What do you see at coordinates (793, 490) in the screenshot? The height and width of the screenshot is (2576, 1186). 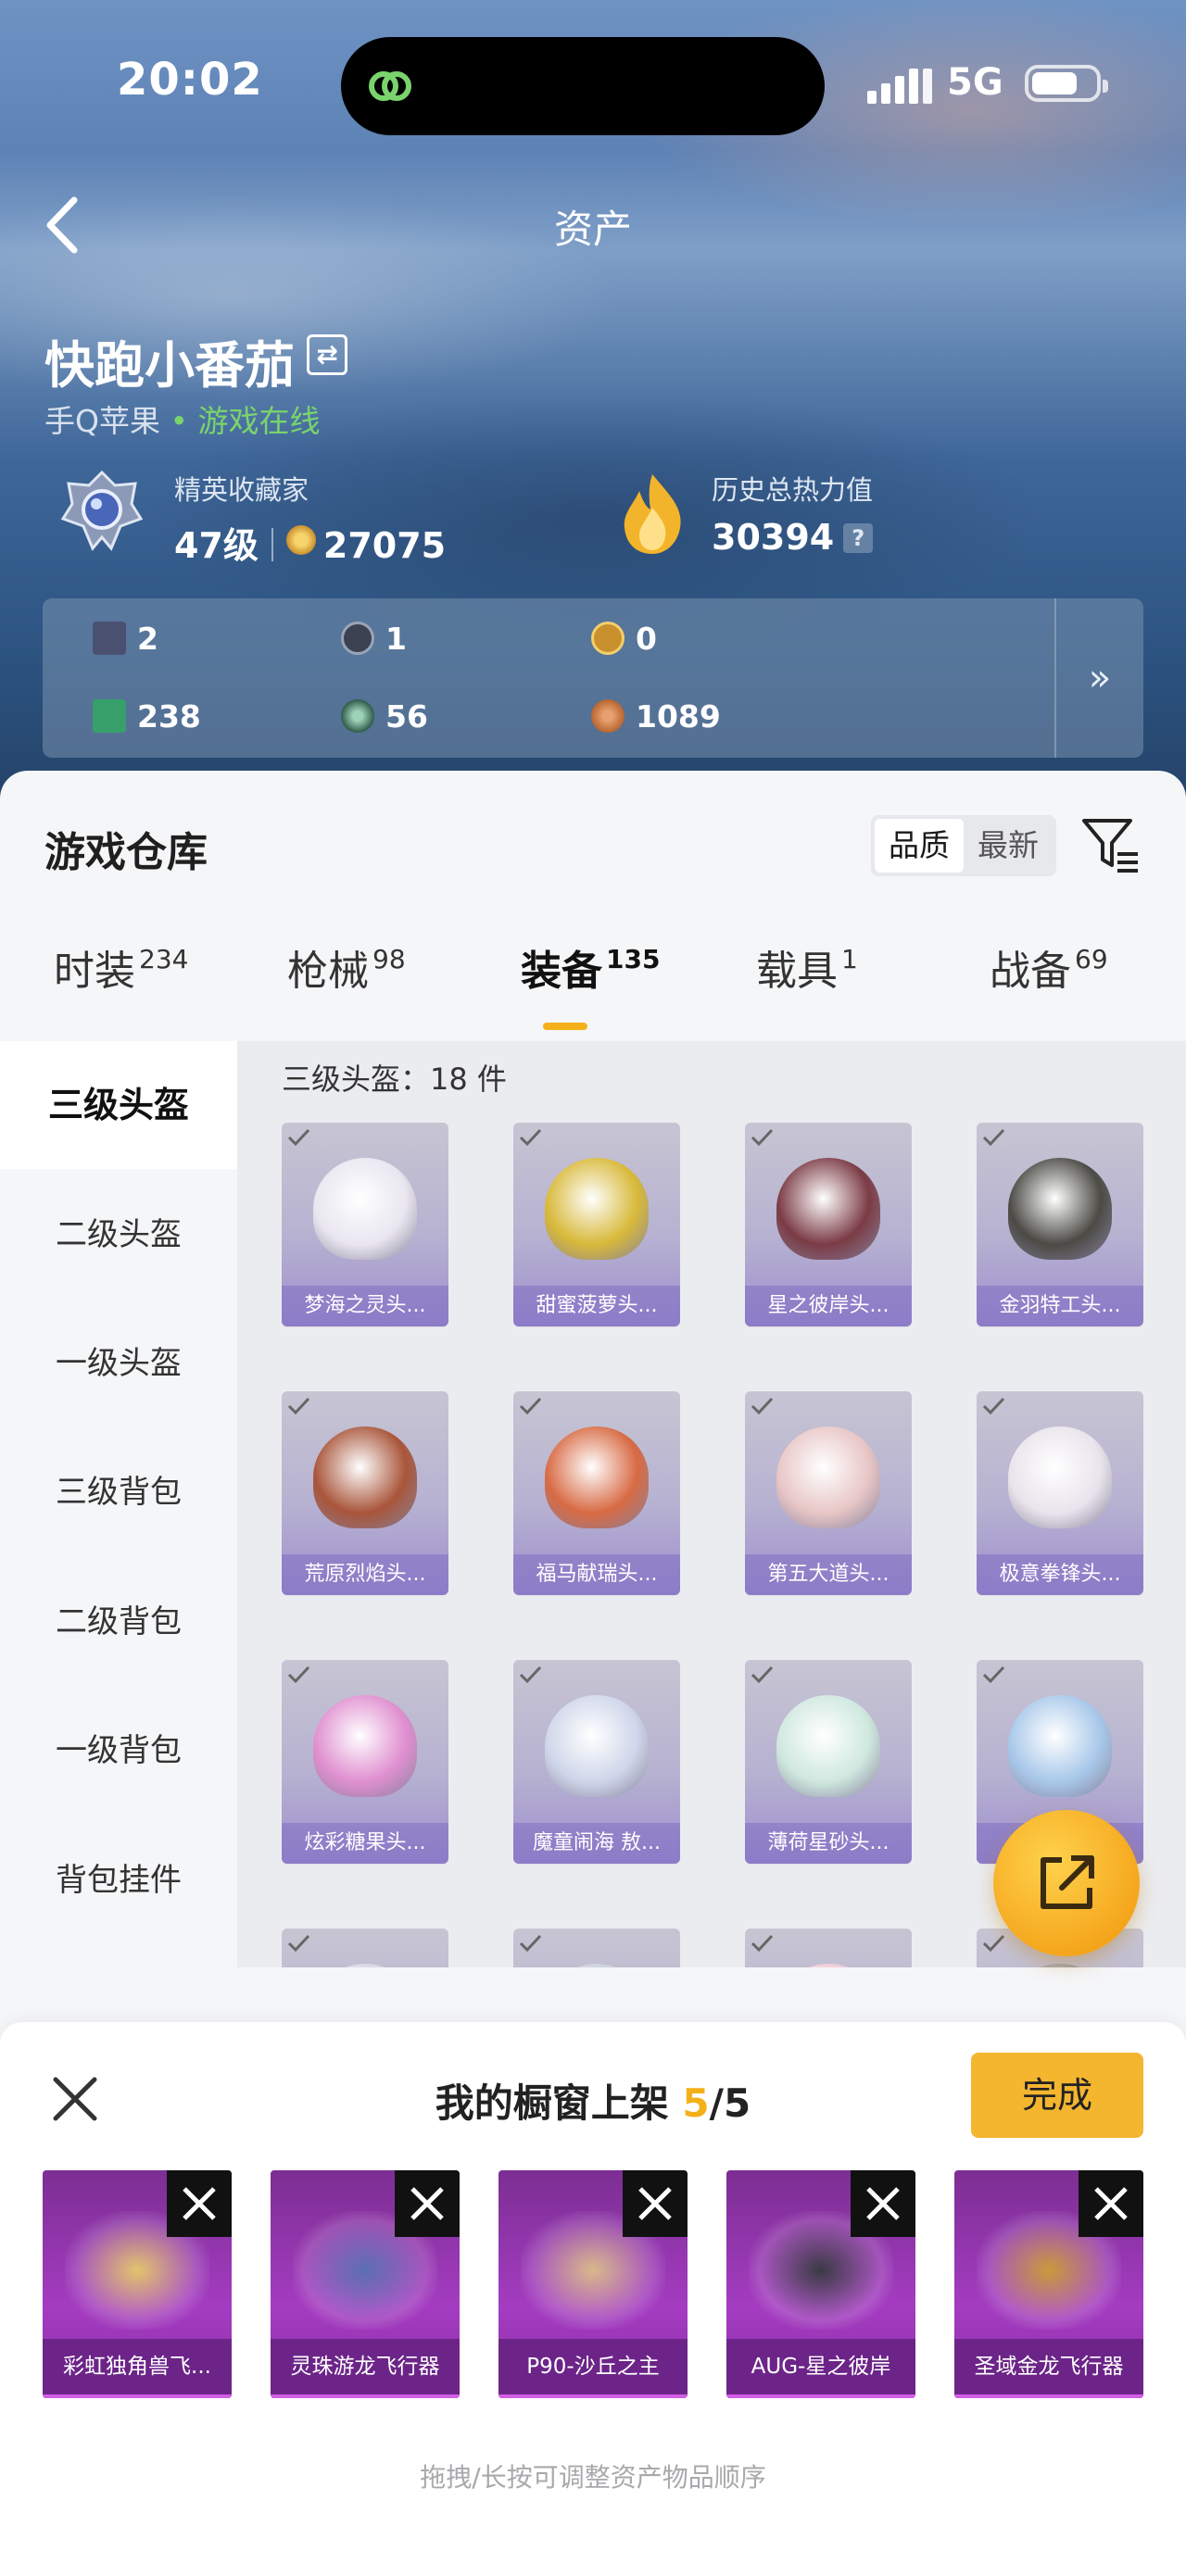 I see `heat-label: 历史总热力值` at bounding box center [793, 490].